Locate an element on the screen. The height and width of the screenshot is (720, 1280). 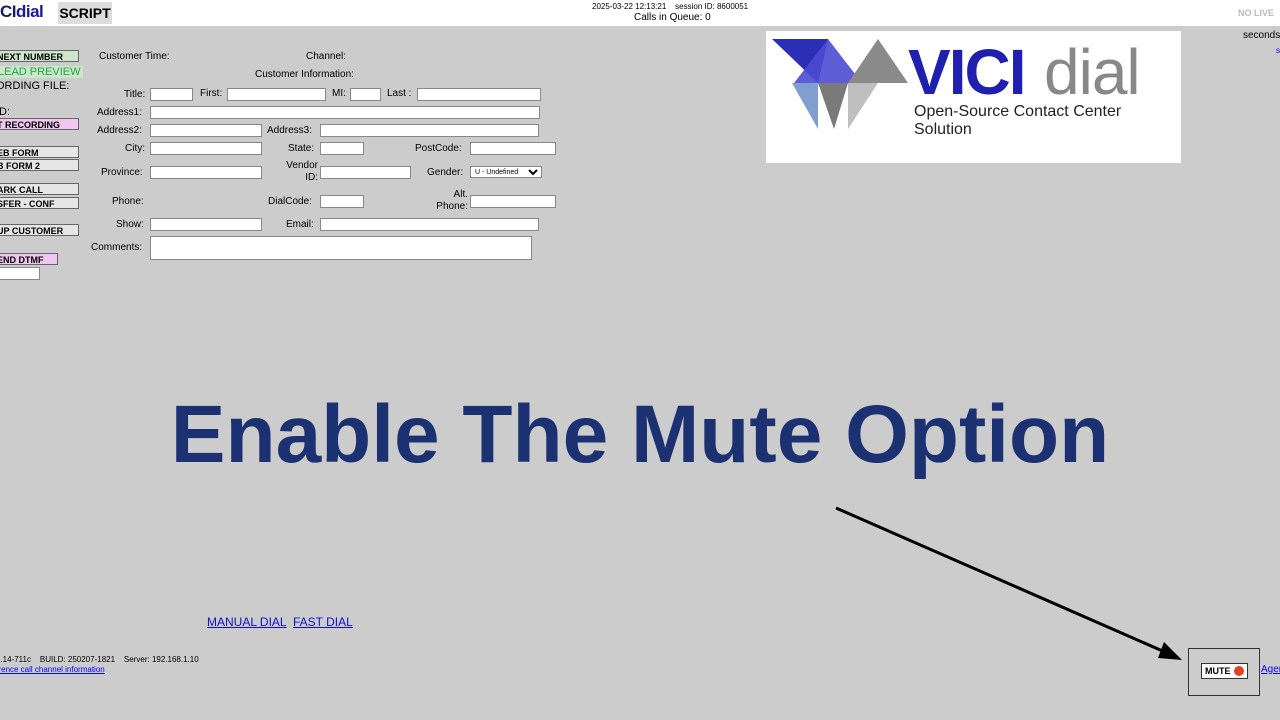
transfer-conf-button: SFER - CONF is located at coordinates (39, 203).